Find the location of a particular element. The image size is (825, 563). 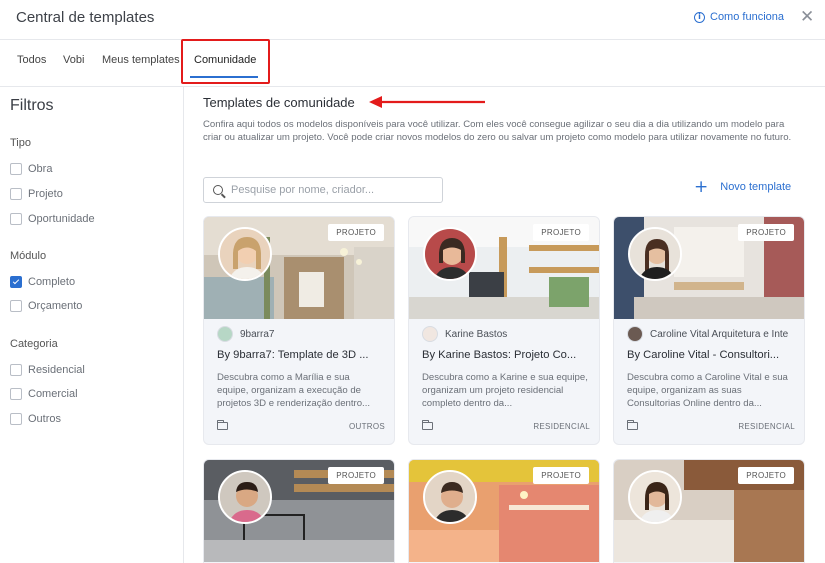

tab-todos: Todos is located at coordinates (31, 60).